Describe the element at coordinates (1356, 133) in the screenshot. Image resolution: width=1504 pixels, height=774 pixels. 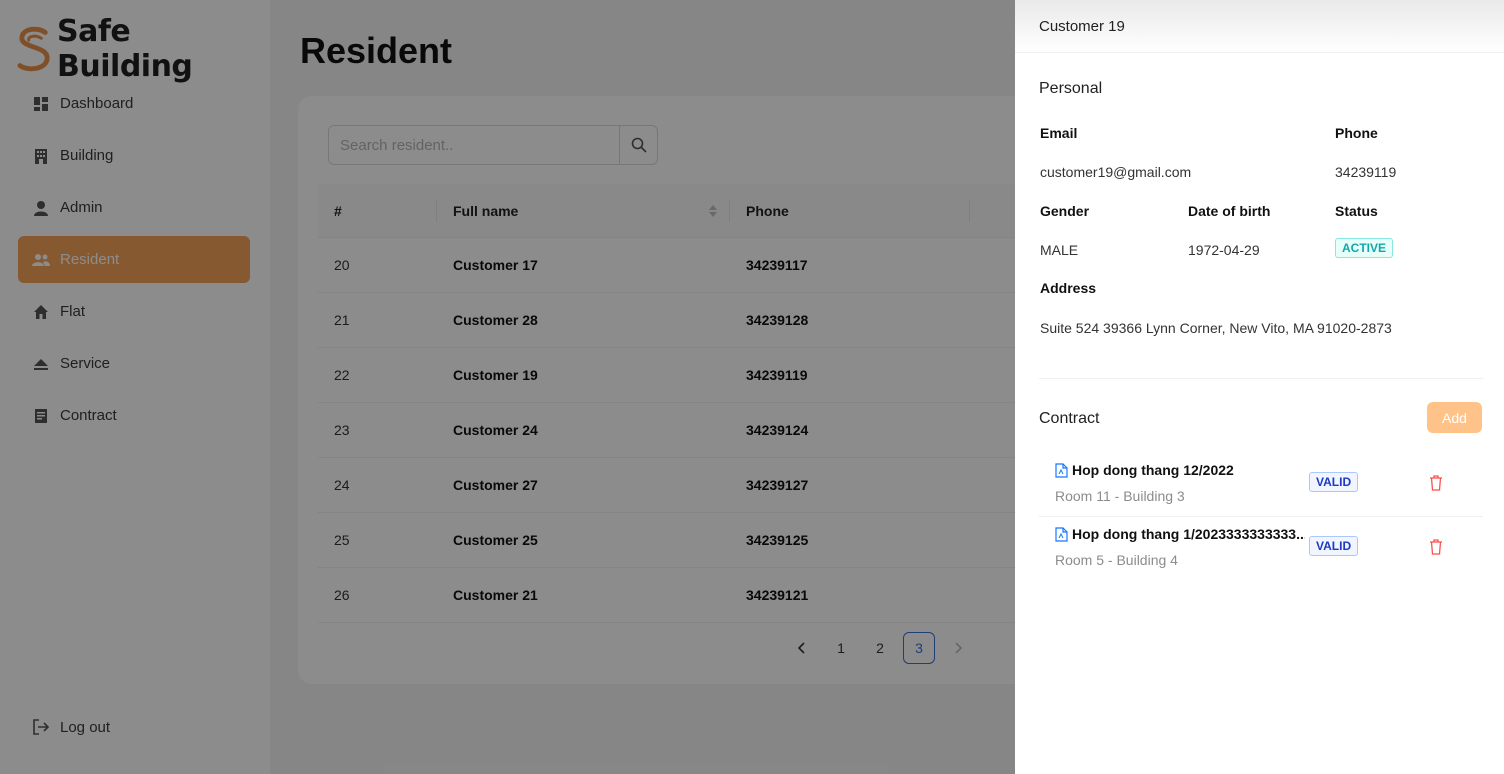
I see `phone-label: Phone` at that location.